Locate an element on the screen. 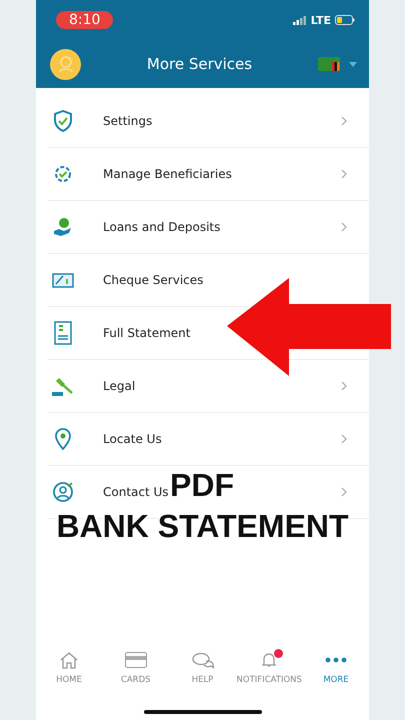  menu-item: Locate Us is located at coordinates (132, 439).